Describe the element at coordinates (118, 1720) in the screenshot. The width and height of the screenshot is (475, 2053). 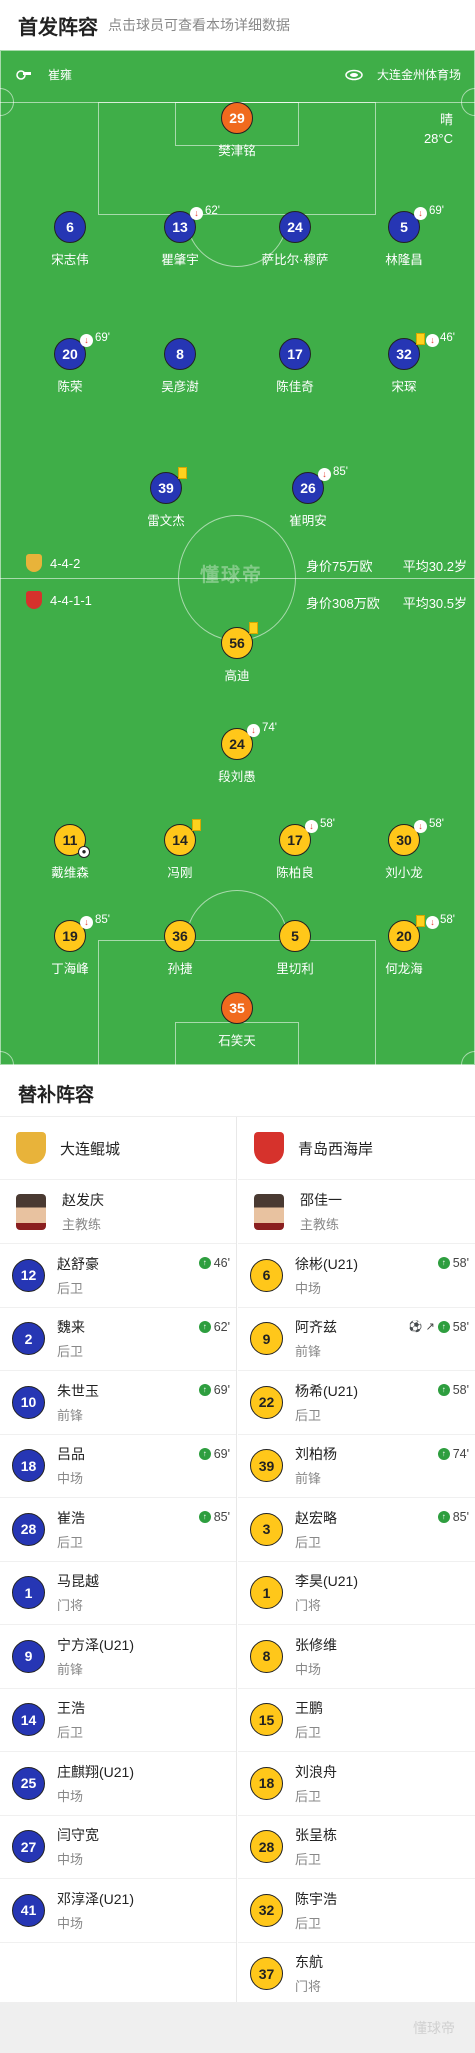
I see `sub-player-row: 14 王浩 后卫` at that location.